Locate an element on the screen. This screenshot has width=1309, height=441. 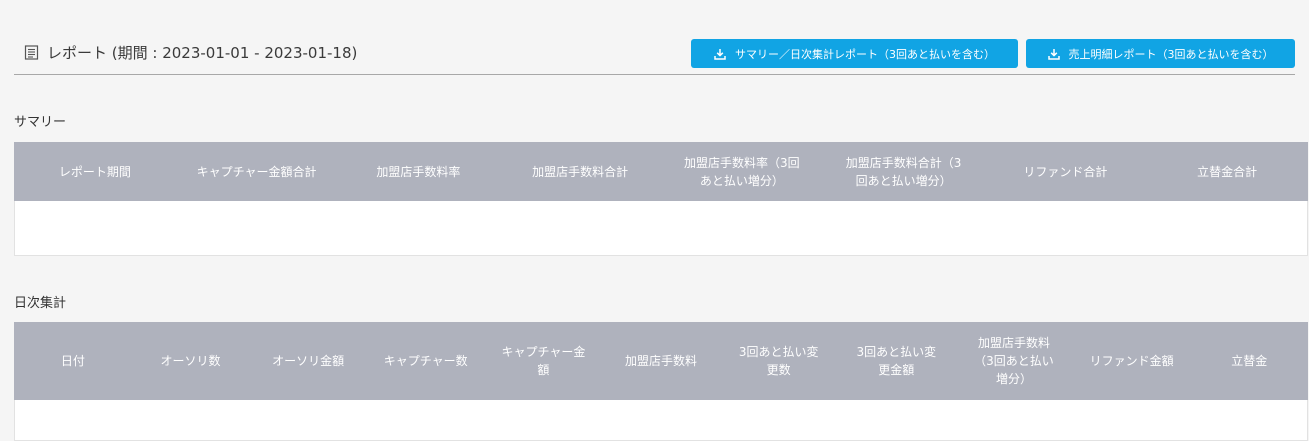
column-header: 立替金合計 is located at coordinates (1227, 171).